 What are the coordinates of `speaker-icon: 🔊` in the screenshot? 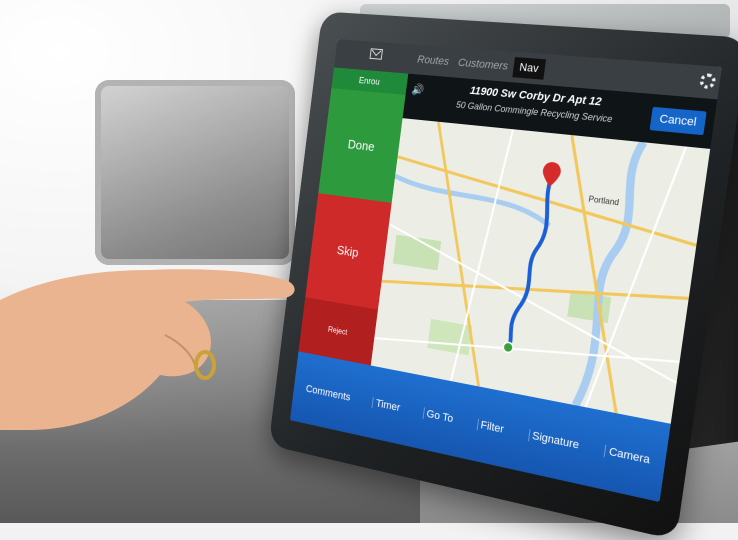 It's located at (418, 90).